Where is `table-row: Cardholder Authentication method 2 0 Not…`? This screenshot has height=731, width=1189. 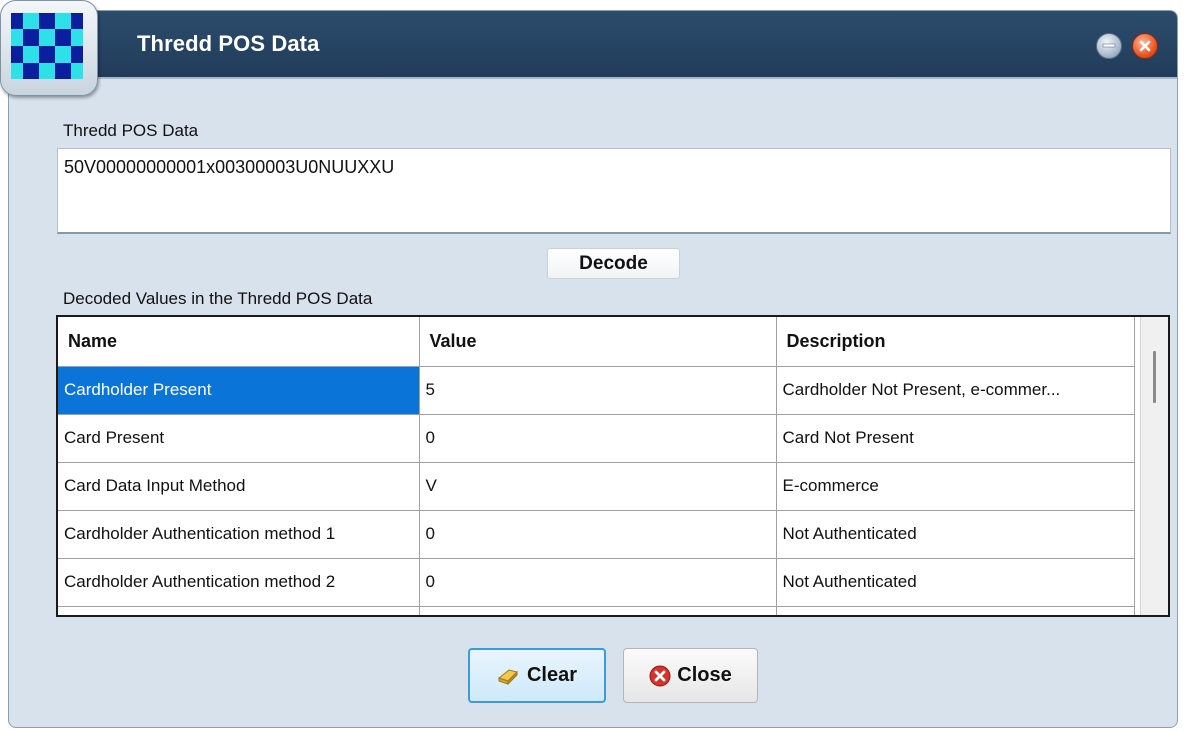
table-row: Cardholder Authentication method 2 0 Not… is located at coordinates (596, 582).